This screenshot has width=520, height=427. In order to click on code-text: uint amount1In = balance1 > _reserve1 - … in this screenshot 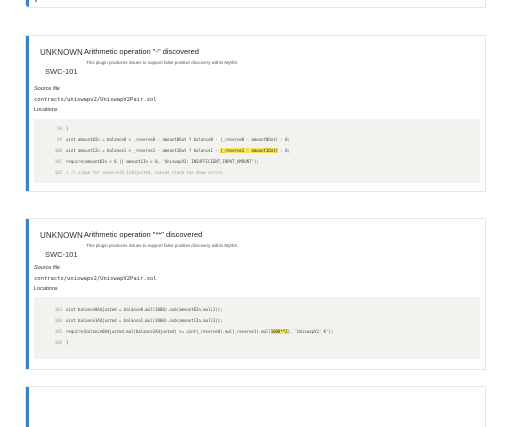, I will do `click(178, 150)`.